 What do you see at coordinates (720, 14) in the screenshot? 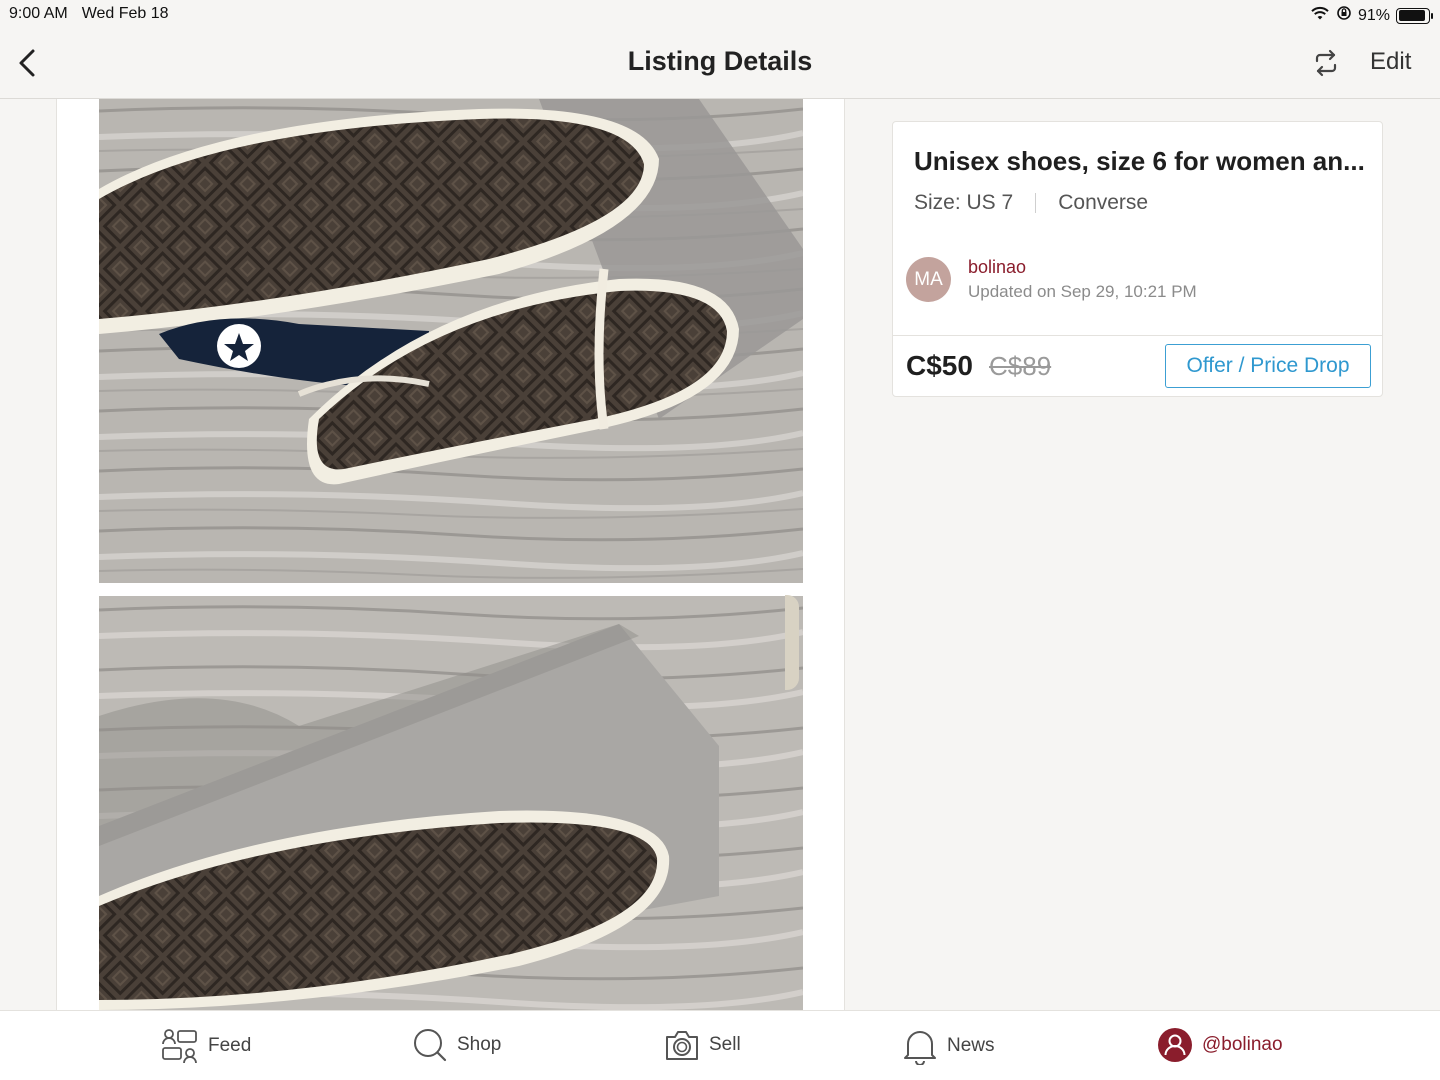
I see `status-bar: 9:00 AM Wed Feb 18 91%` at bounding box center [720, 14].